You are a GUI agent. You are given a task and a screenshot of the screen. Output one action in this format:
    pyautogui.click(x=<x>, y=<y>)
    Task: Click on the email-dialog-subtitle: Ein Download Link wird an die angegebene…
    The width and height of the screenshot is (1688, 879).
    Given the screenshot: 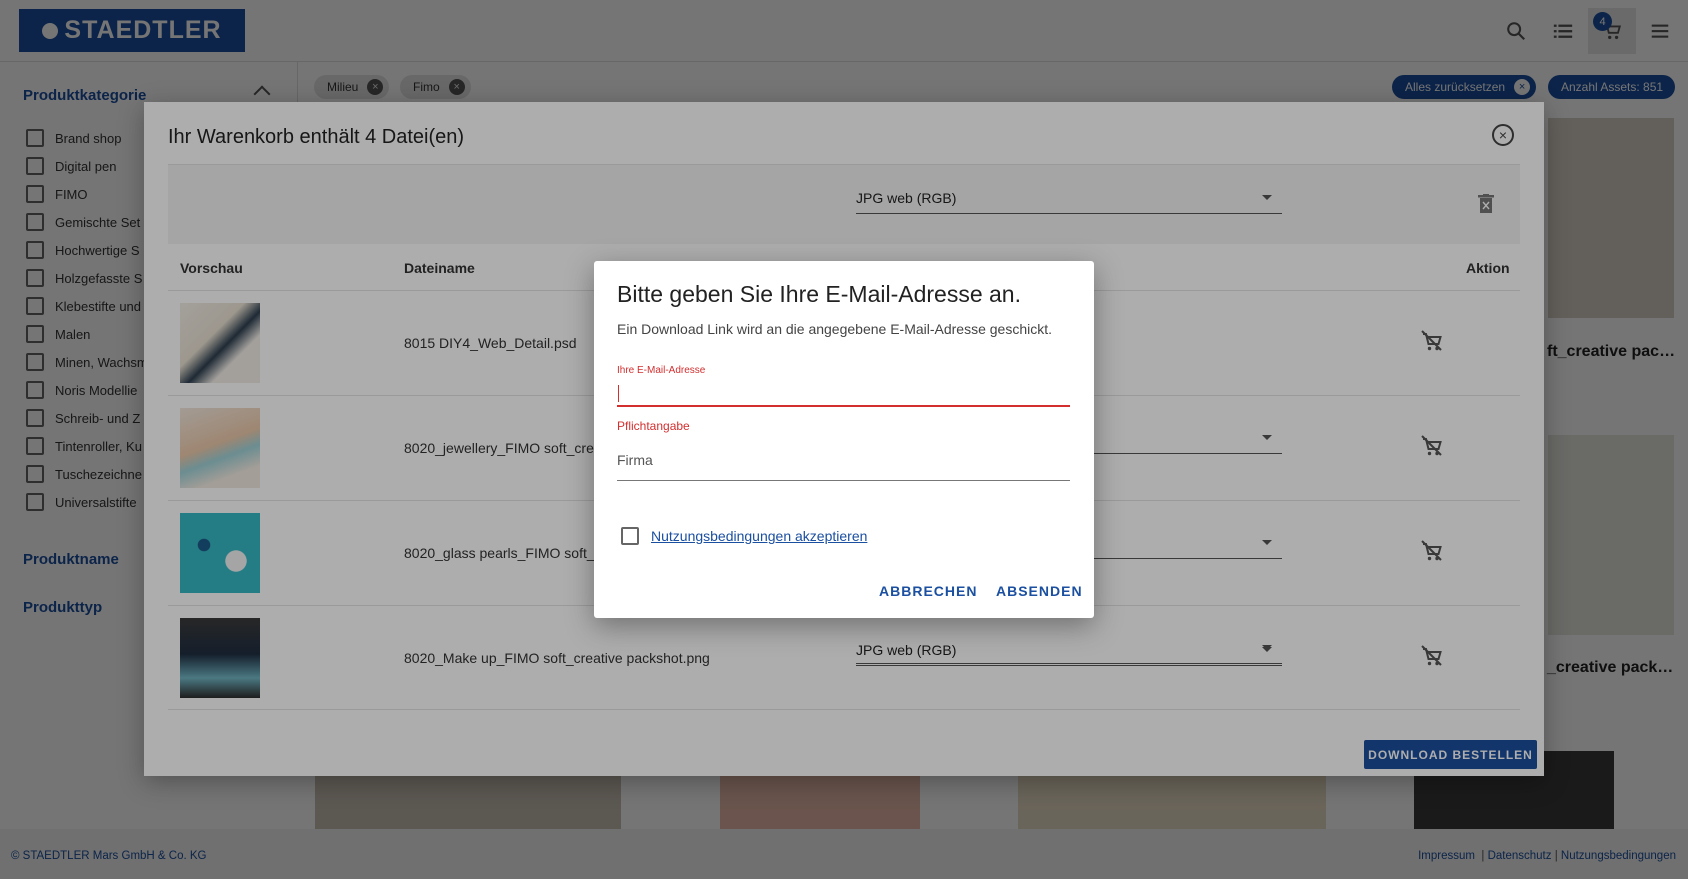 What is the action you would take?
    pyautogui.click(x=835, y=329)
    